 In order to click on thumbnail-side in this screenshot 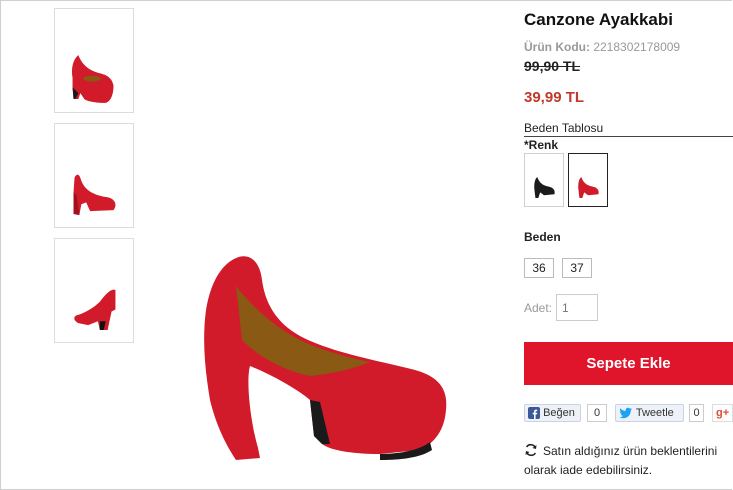, I will do `click(94, 175)`.